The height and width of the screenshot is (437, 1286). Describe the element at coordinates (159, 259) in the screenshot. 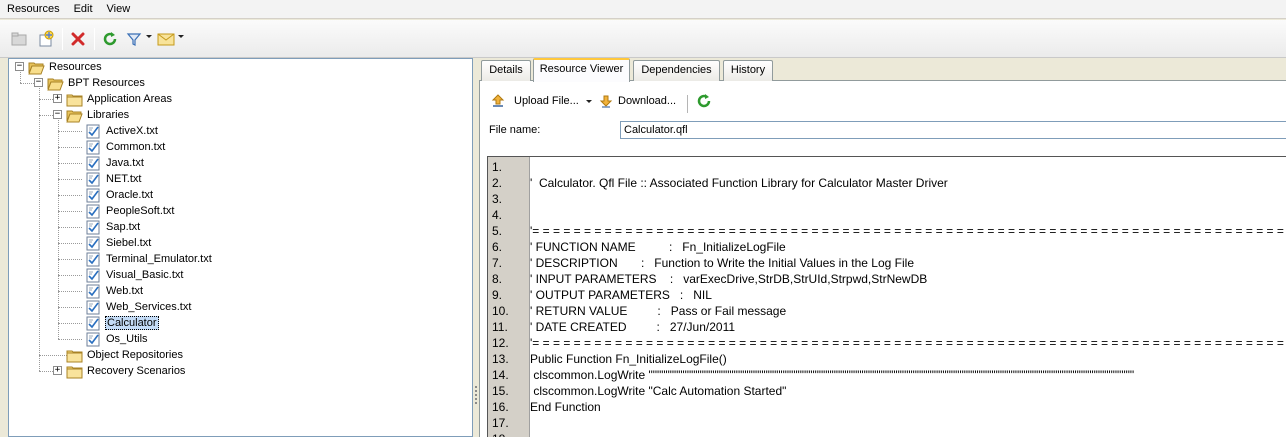

I see `tree-node-label: Terminal_Emulator.txt` at that location.